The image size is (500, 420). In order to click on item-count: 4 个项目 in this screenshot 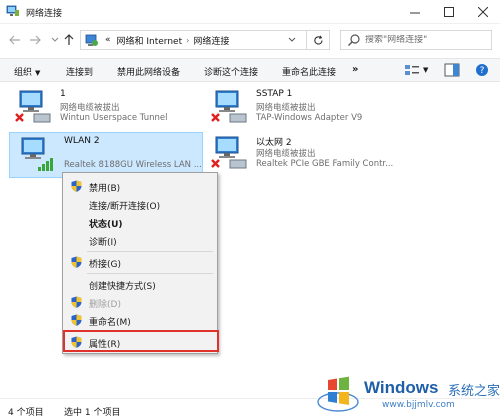, I will do `click(26, 413)`.